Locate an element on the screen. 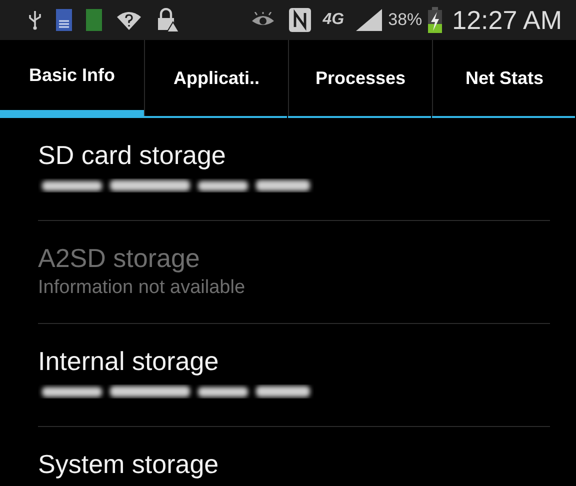 The height and width of the screenshot is (486, 576). storage-title: A2SD storage is located at coordinates (119, 258).